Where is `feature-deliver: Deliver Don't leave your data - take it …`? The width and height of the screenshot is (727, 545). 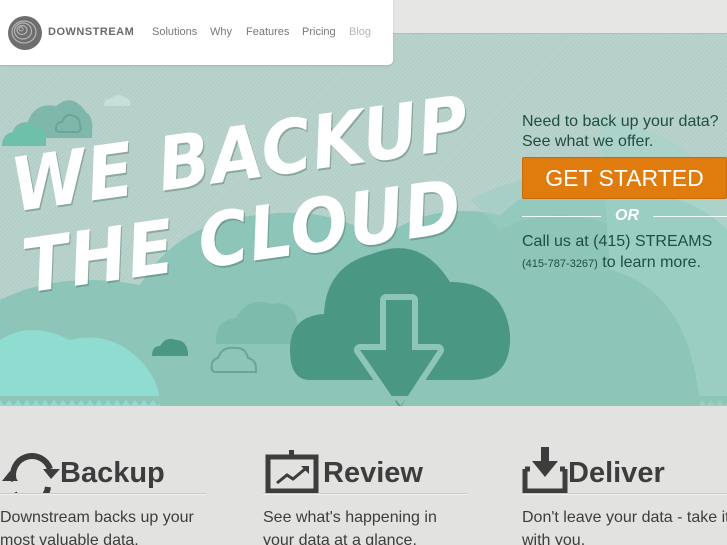
feature-deliver: Deliver Don't leave your data - take it … is located at coordinates (624, 496).